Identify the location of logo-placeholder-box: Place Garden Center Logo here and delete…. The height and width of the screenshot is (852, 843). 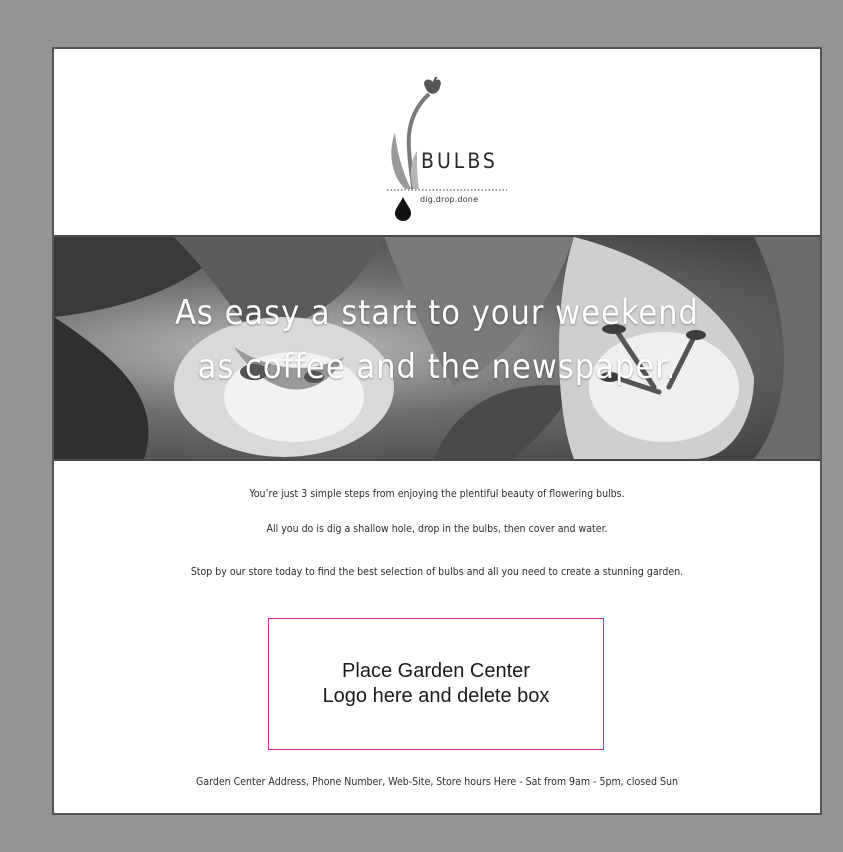
(436, 684).